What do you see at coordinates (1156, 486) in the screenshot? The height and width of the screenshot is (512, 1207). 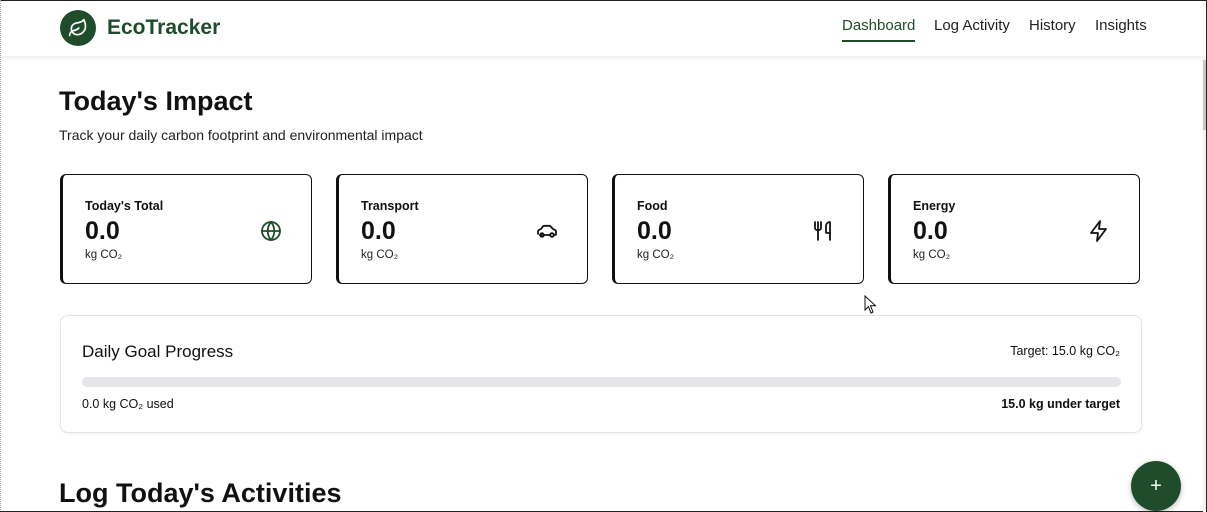 I see `add-activity-button: +` at bounding box center [1156, 486].